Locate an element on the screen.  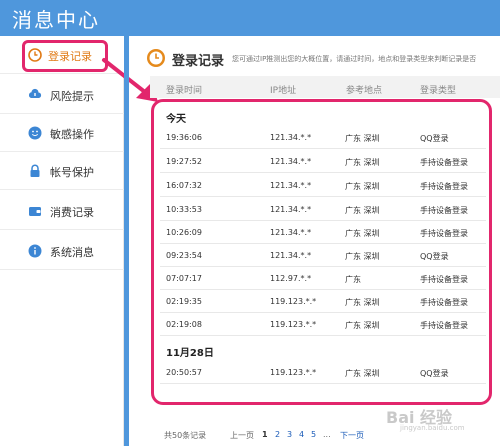
cloud-warning-icon is located at coordinates (35, 95).